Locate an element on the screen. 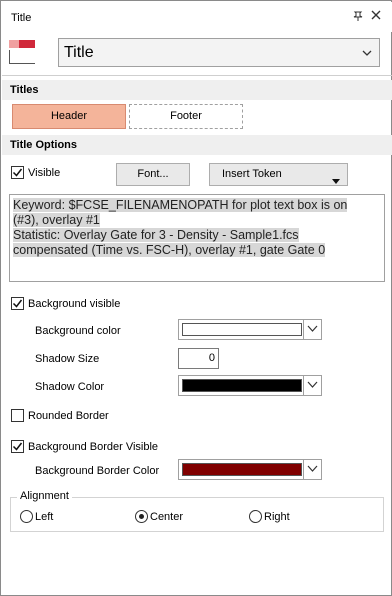 The image size is (392, 596). radio-selected-dot is located at coordinates (141, 516).